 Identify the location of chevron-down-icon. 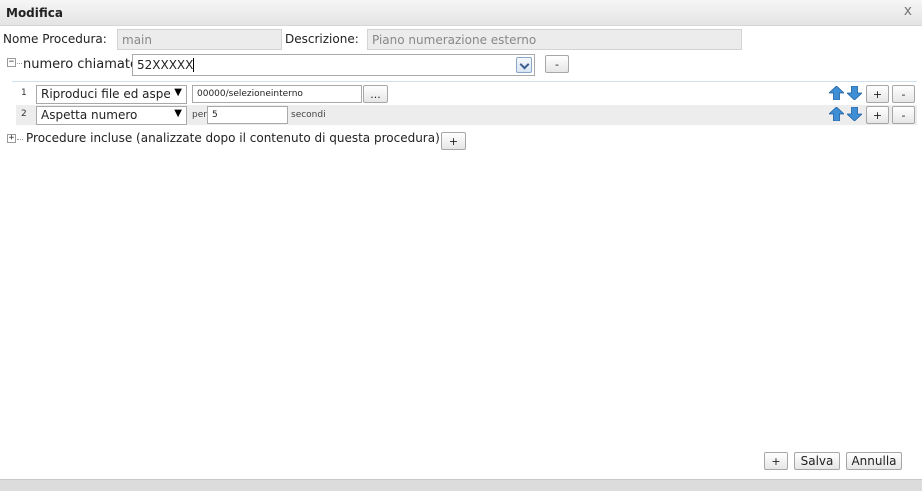
(524, 65).